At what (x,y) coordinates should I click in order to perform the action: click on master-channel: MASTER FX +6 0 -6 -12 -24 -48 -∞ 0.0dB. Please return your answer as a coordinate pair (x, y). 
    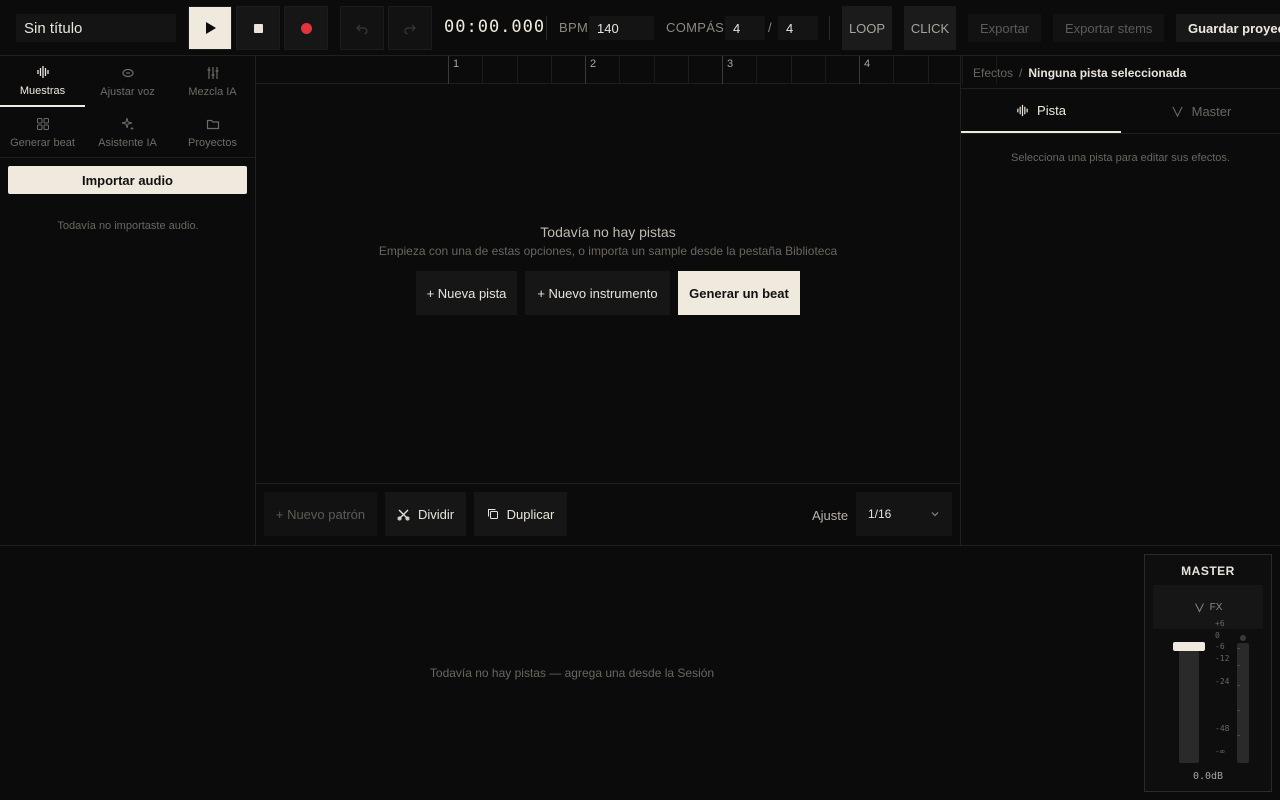
    Looking at the image, I should click on (1208, 673).